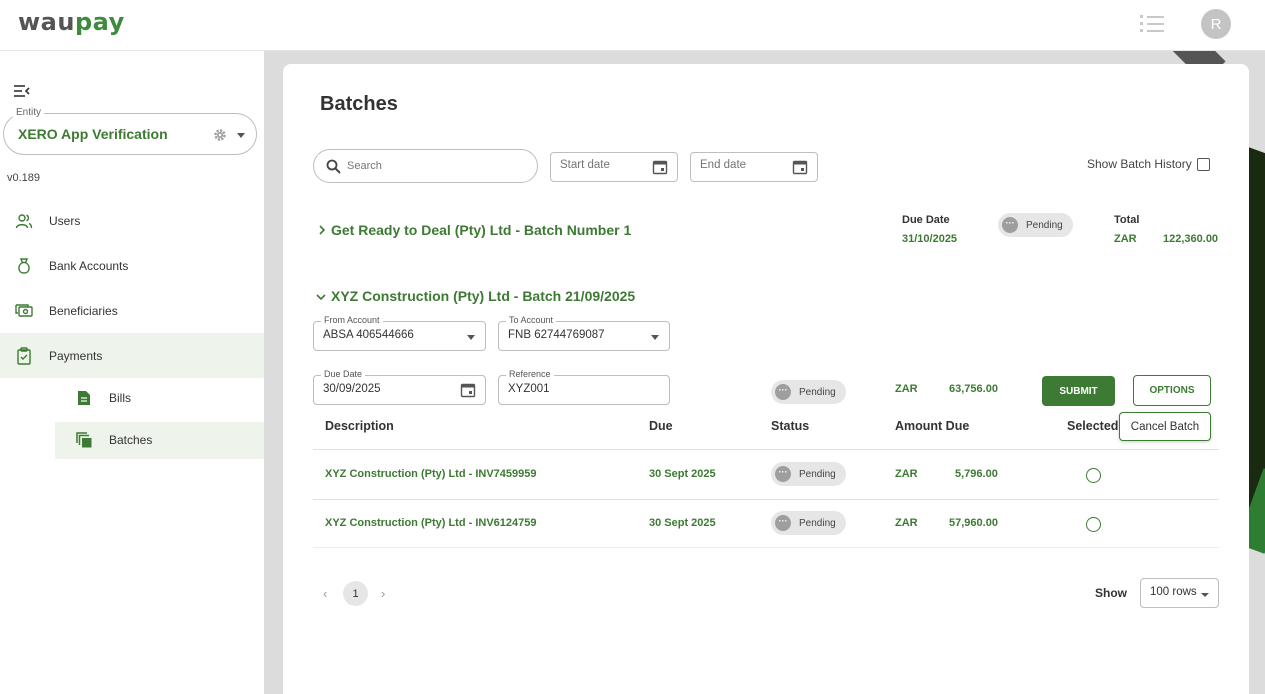  Describe the element at coordinates (1203, 164) in the screenshot. I see `show-batch-history-checkbox` at that location.